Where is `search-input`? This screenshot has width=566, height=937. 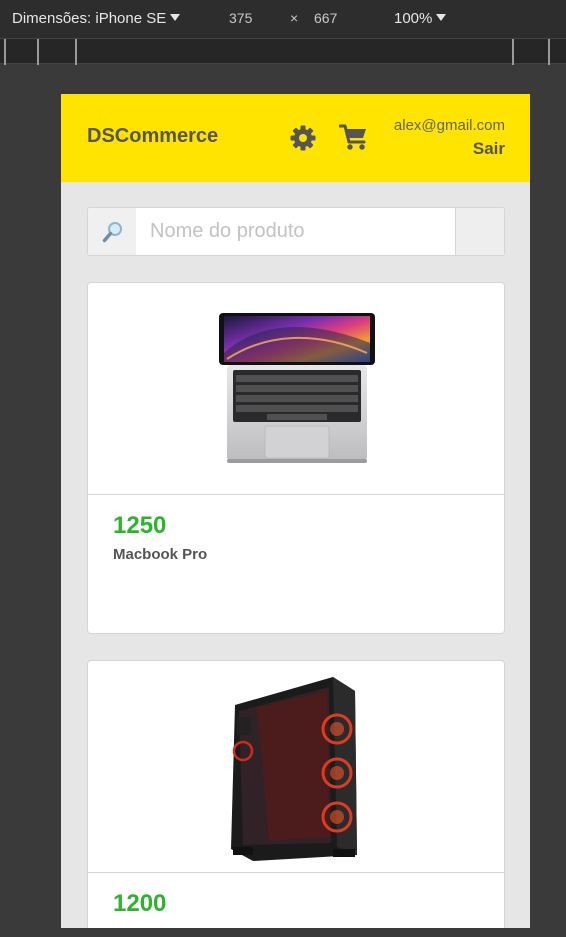
search-input is located at coordinates (296, 231).